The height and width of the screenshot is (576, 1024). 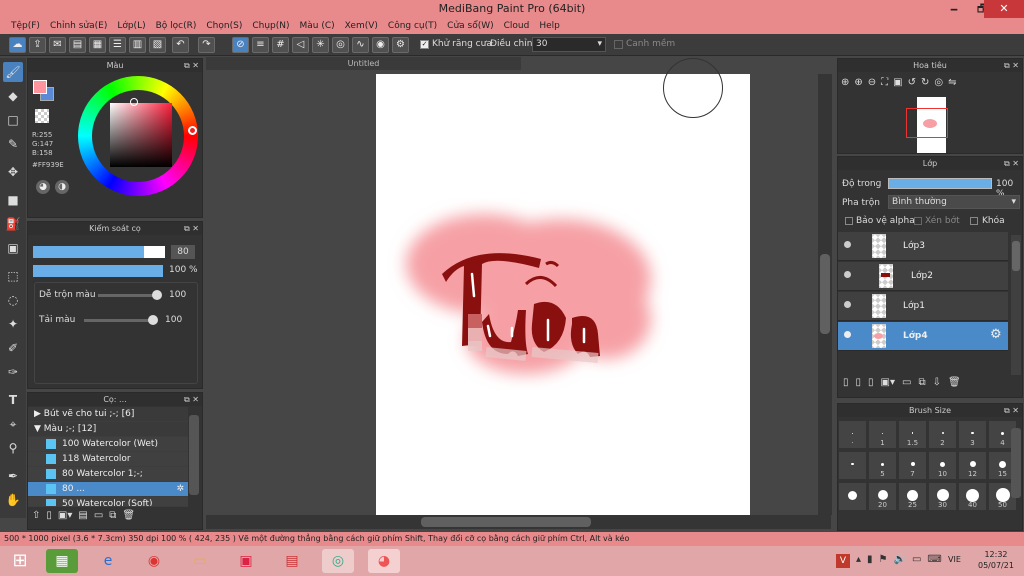 What do you see at coordinates (549, 26) in the screenshot?
I see `menu-help: Help` at bounding box center [549, 26].